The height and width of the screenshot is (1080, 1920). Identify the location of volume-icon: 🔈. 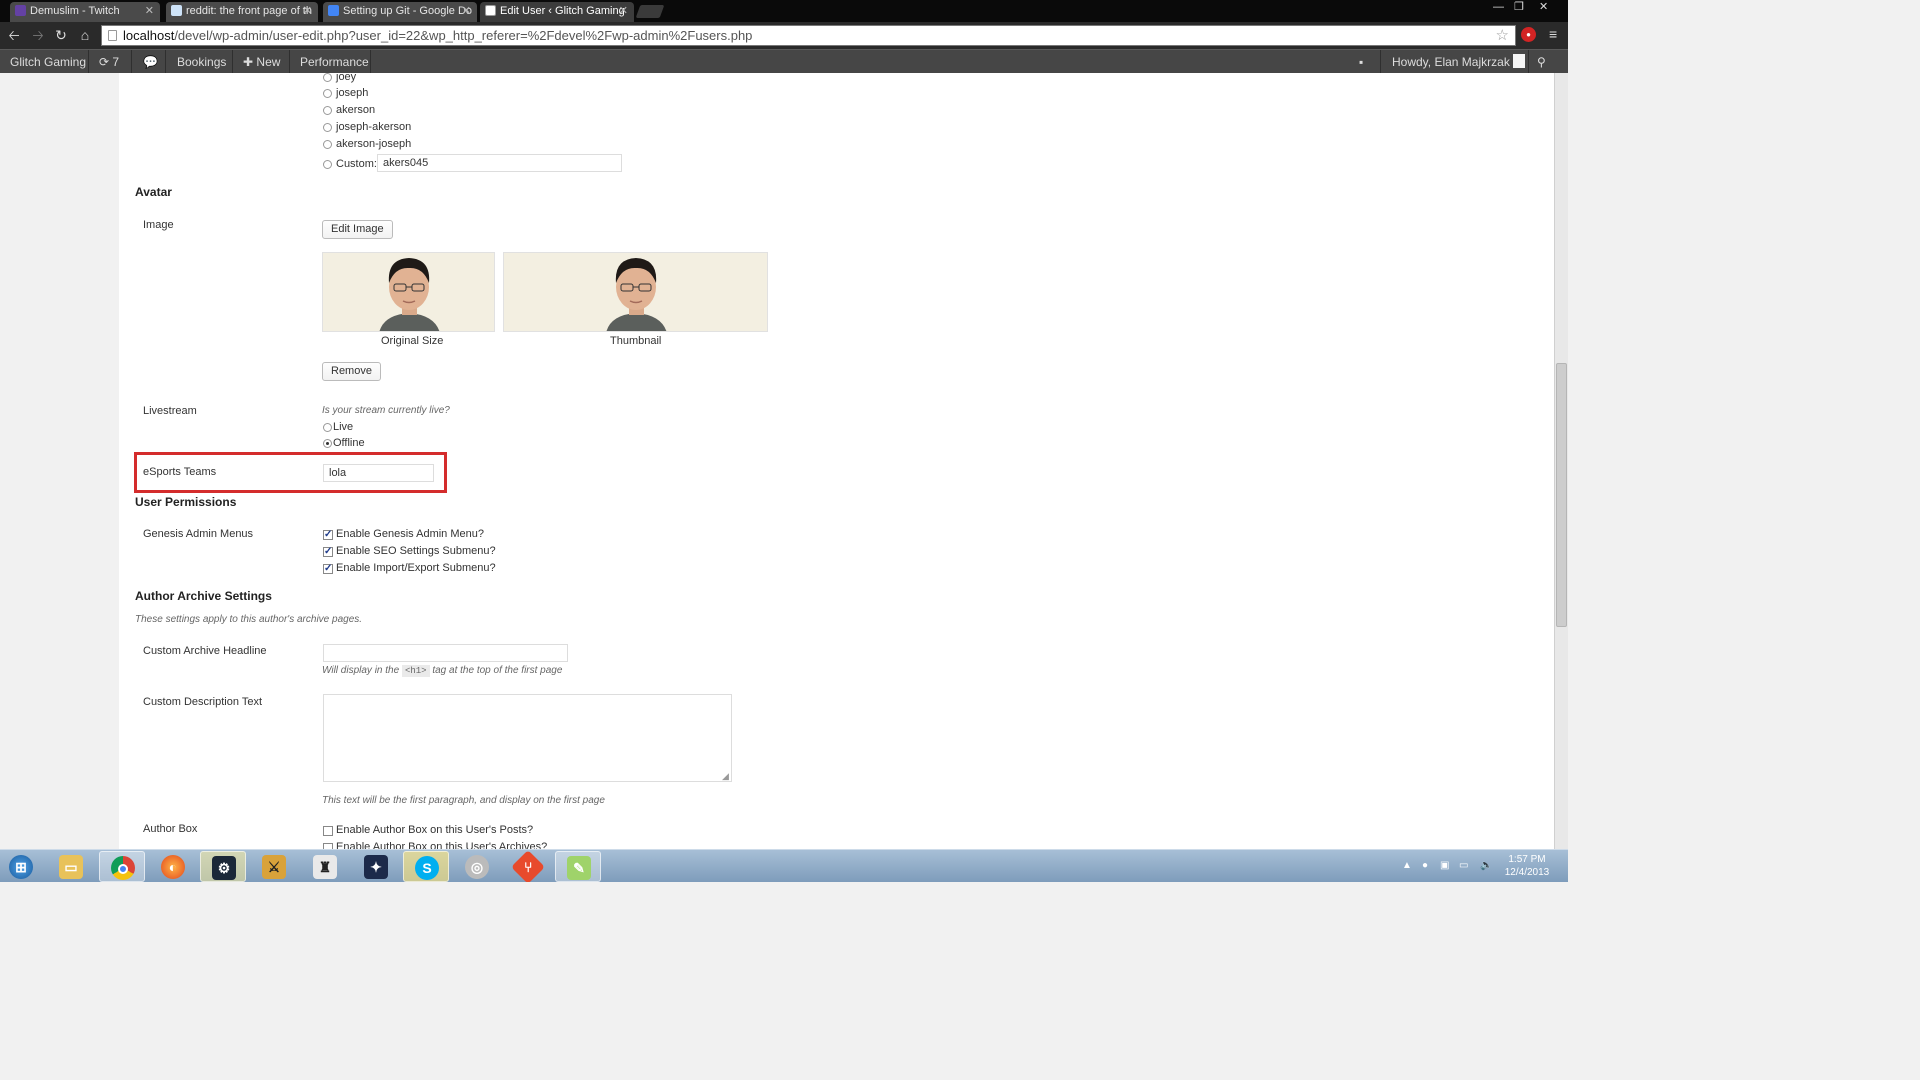
(1486, 865).